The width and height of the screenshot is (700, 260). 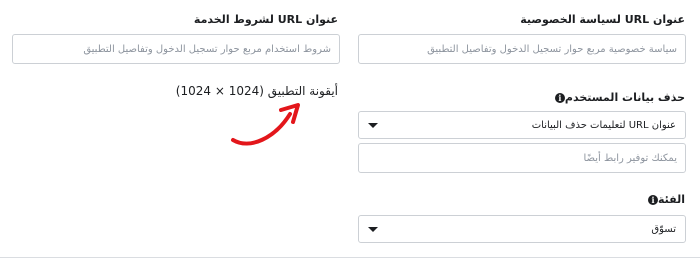 I want to click on category-select-value: تسوّق, so click(x=663, y=229).